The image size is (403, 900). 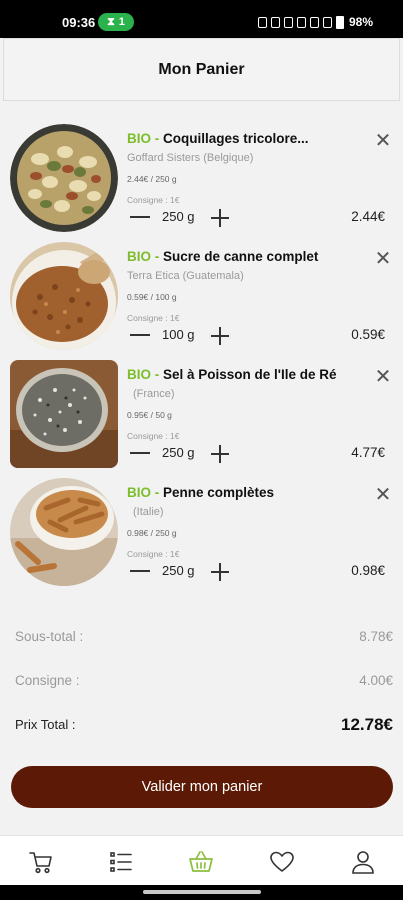 I want to click on product-image-sel, so click(x=64, y=414).